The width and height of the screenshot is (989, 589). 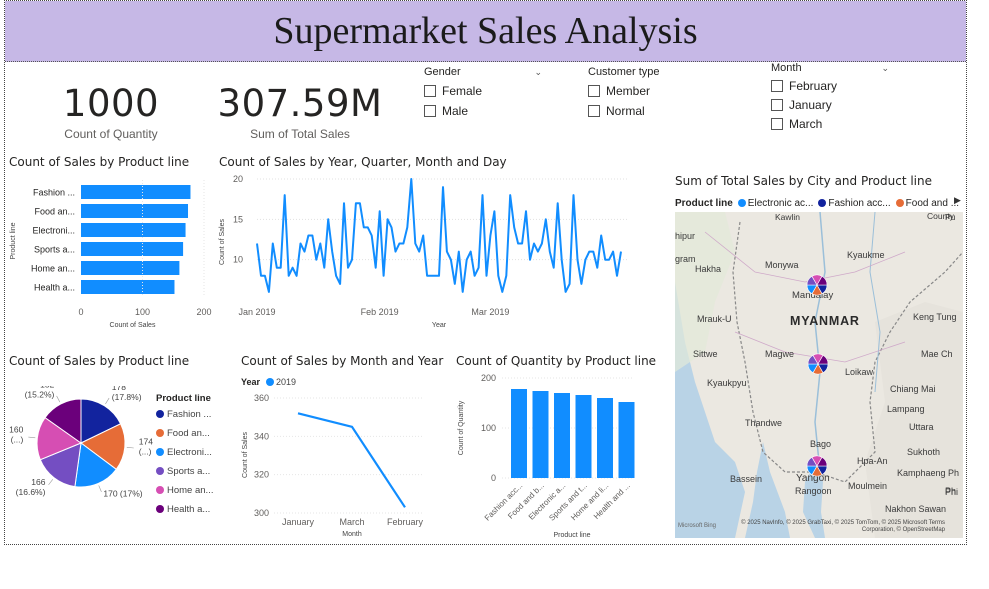 What do you see at coordinates (685, 236) in the screenshot?
I see `map-place-label: hipur` at bounding box center [685, 236].